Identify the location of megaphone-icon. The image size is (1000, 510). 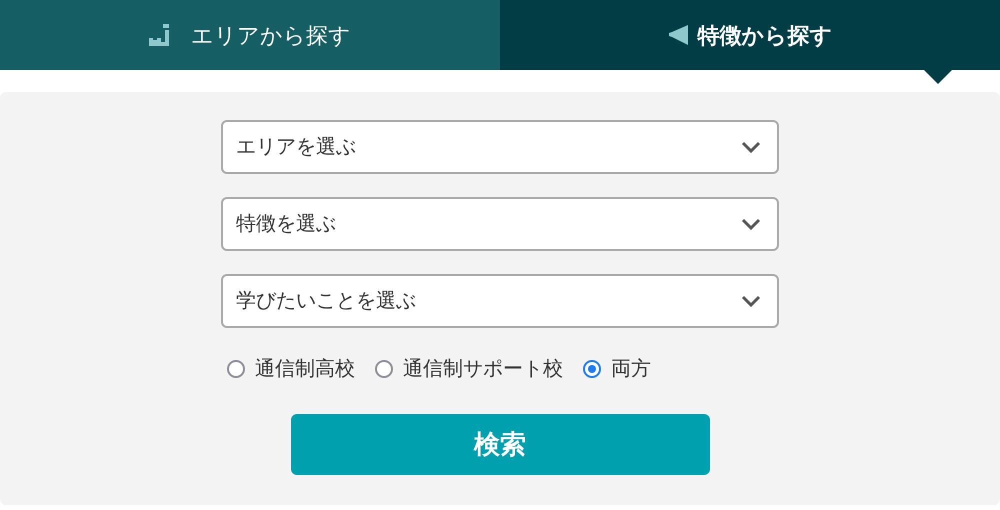
(679, 35).